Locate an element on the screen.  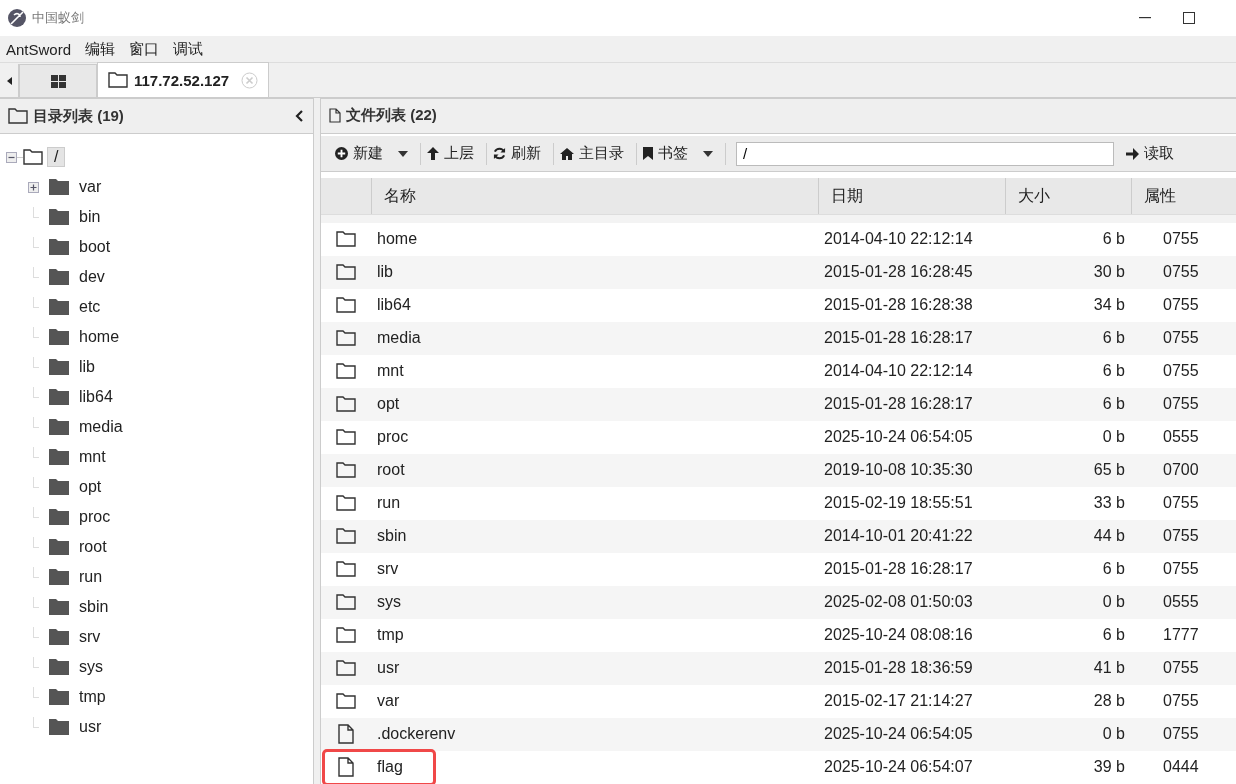
document-icon is located at coordinates (335, 116).